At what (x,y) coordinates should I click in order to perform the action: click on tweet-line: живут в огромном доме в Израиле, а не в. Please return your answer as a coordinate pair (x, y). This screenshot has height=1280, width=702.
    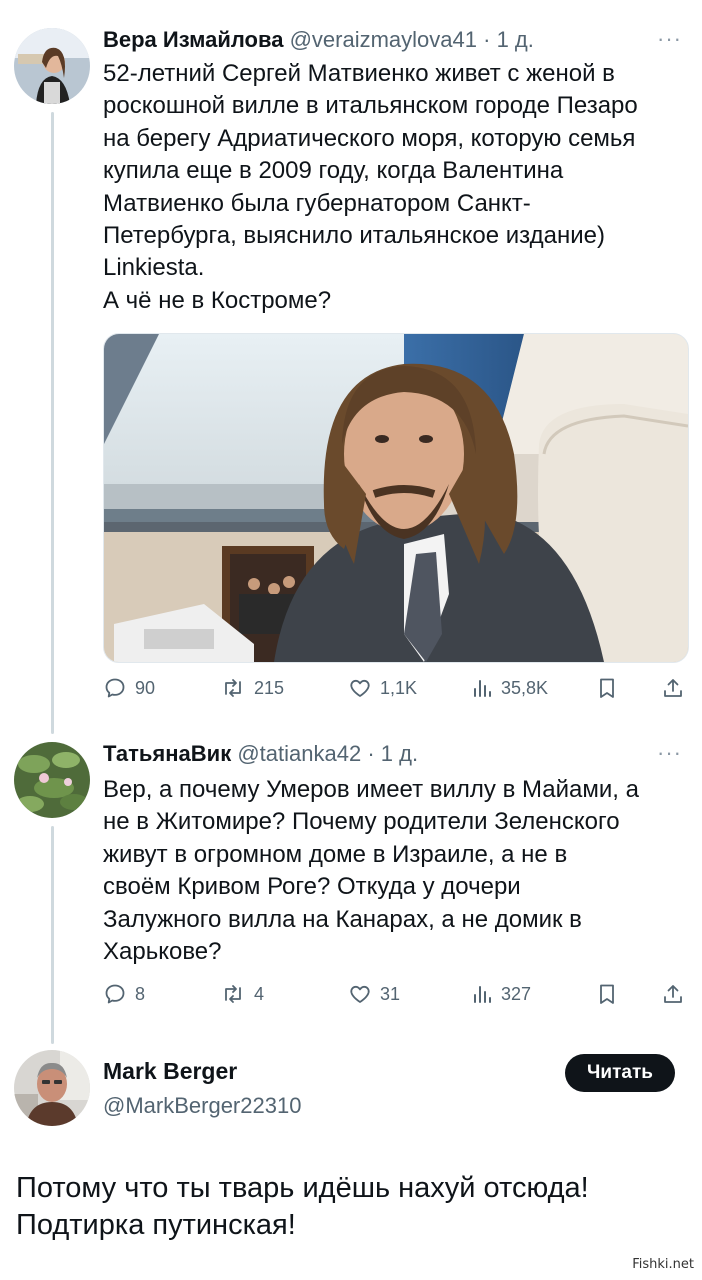
    Looking at the image, I should click on (335, 854).